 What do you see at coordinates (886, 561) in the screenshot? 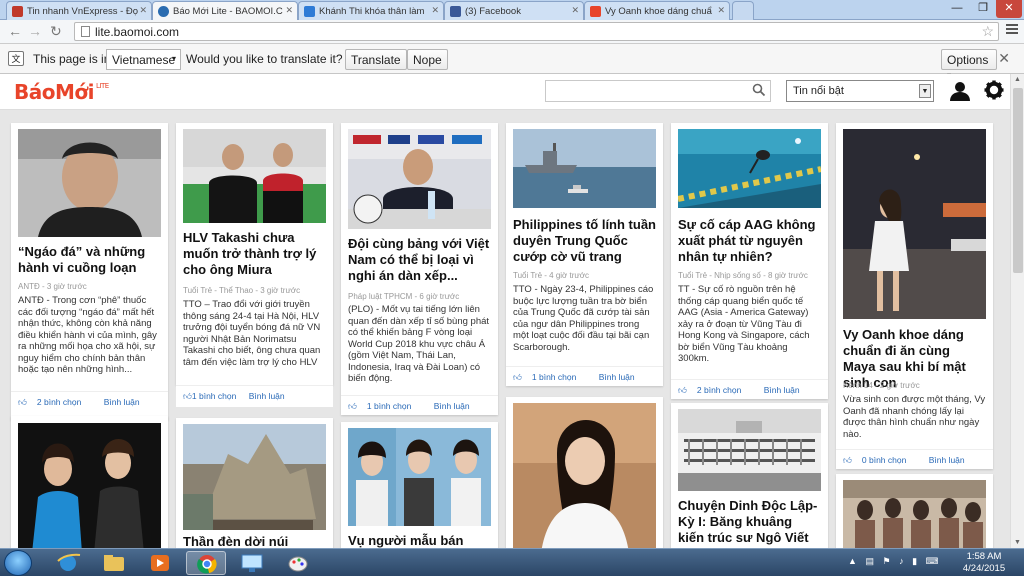
I see `flag-icon: ⚑` at bounding box center [886, 561].